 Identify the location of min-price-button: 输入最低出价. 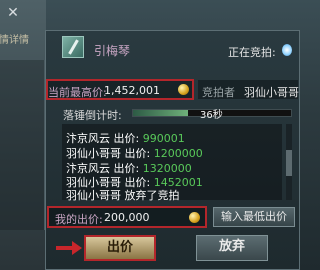
(254, 217).